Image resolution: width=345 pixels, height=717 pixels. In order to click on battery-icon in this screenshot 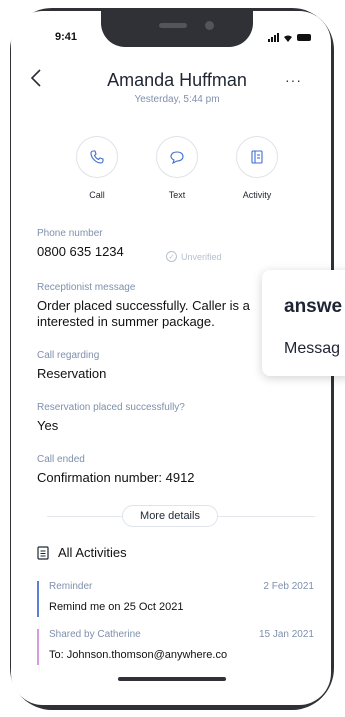, I will do `click(304, 37)`.